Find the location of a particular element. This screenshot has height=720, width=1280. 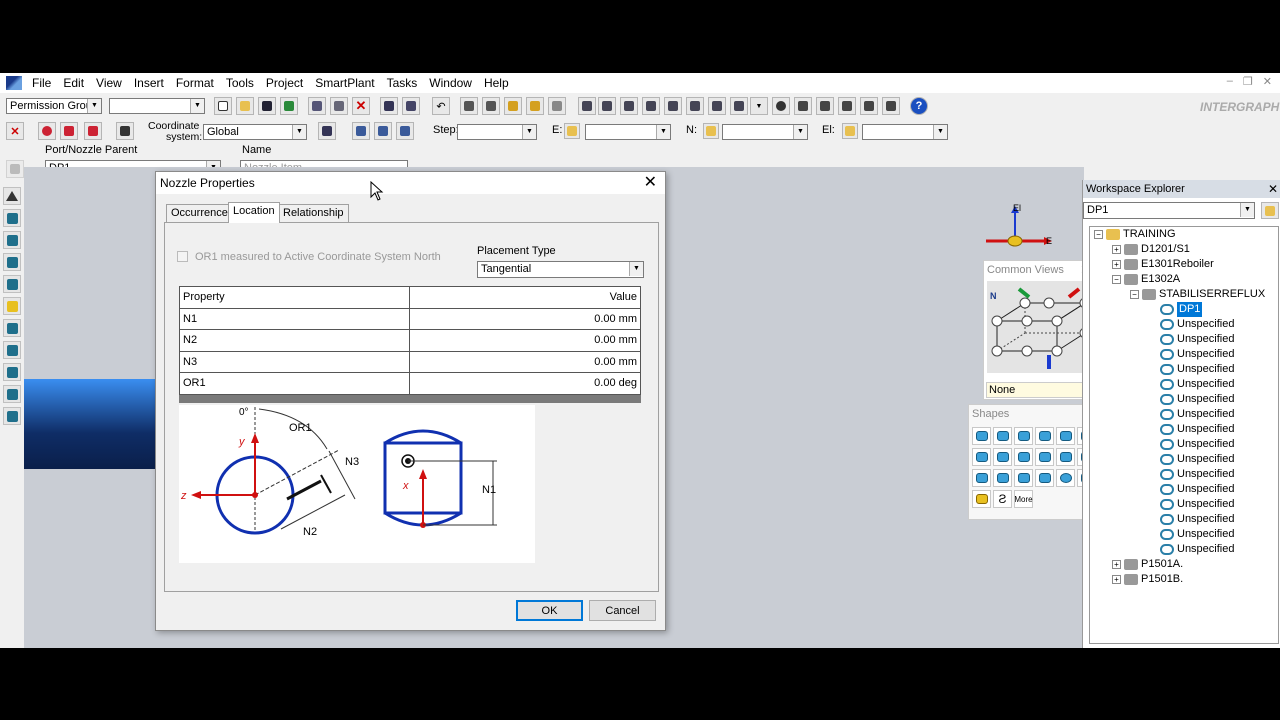

table-row: N2 0.00 mm is located at coordinates (410, 340).